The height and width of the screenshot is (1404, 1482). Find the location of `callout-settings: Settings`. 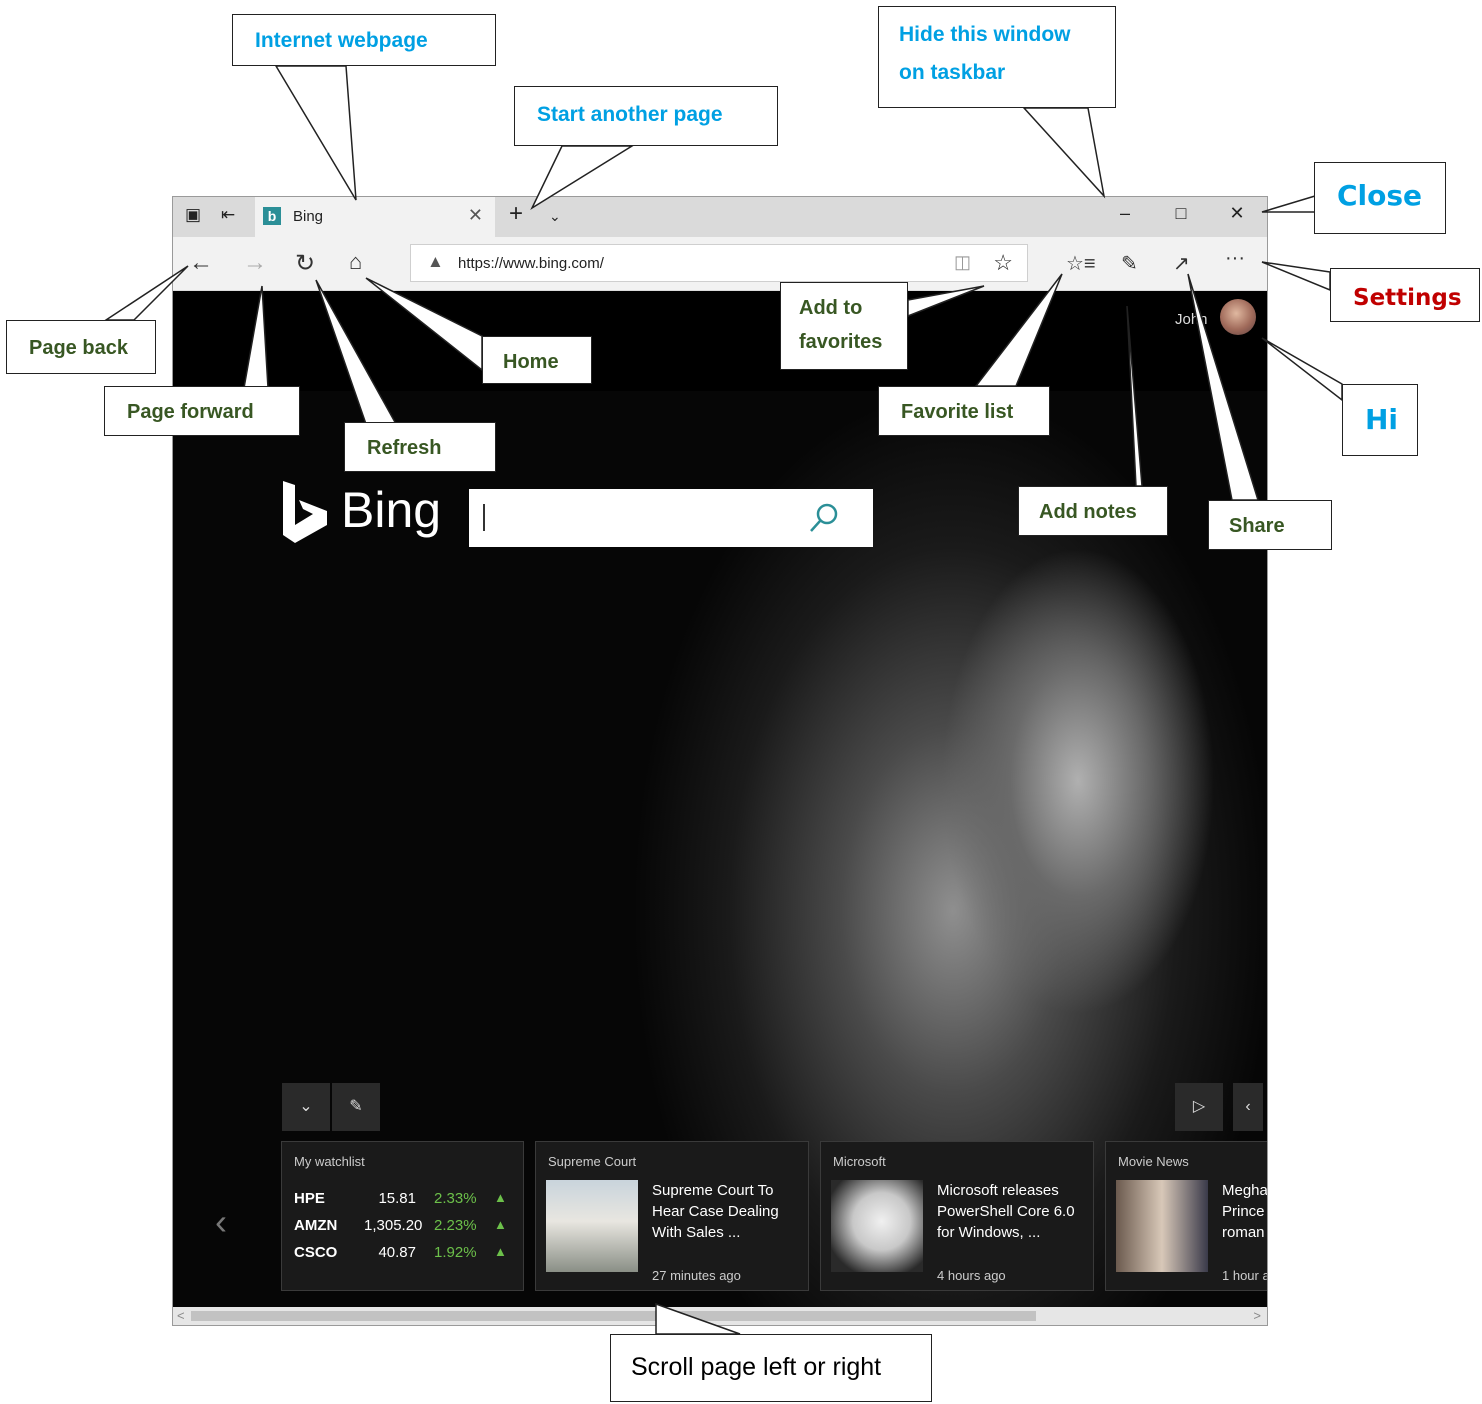

callout-settings: Settings is located at coordinates (1405, 295).